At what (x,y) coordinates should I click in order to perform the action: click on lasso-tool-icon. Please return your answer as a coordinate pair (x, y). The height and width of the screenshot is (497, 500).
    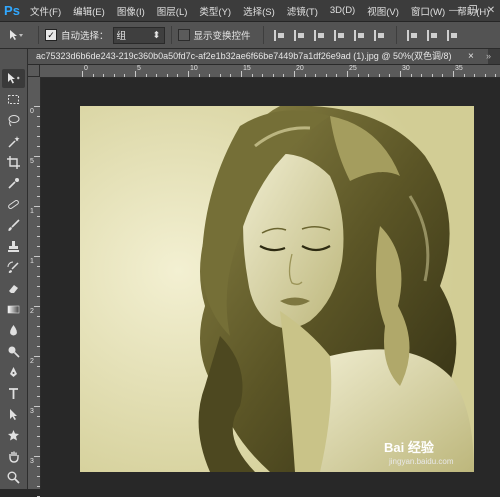
    Looking at the image, I should click on (13, 120).